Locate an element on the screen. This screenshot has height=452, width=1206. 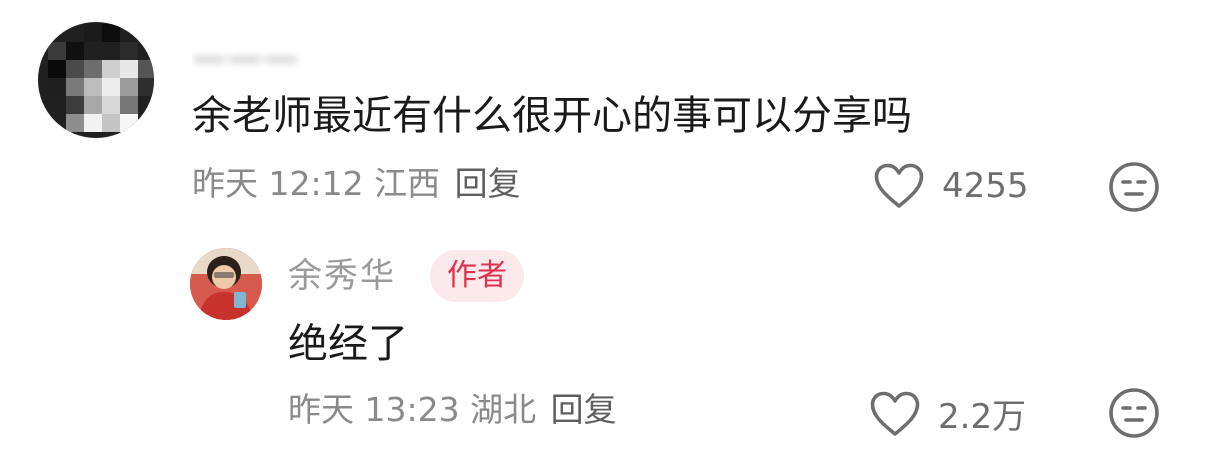
reply-location: 湖北 is located at coordinates (503, 409).